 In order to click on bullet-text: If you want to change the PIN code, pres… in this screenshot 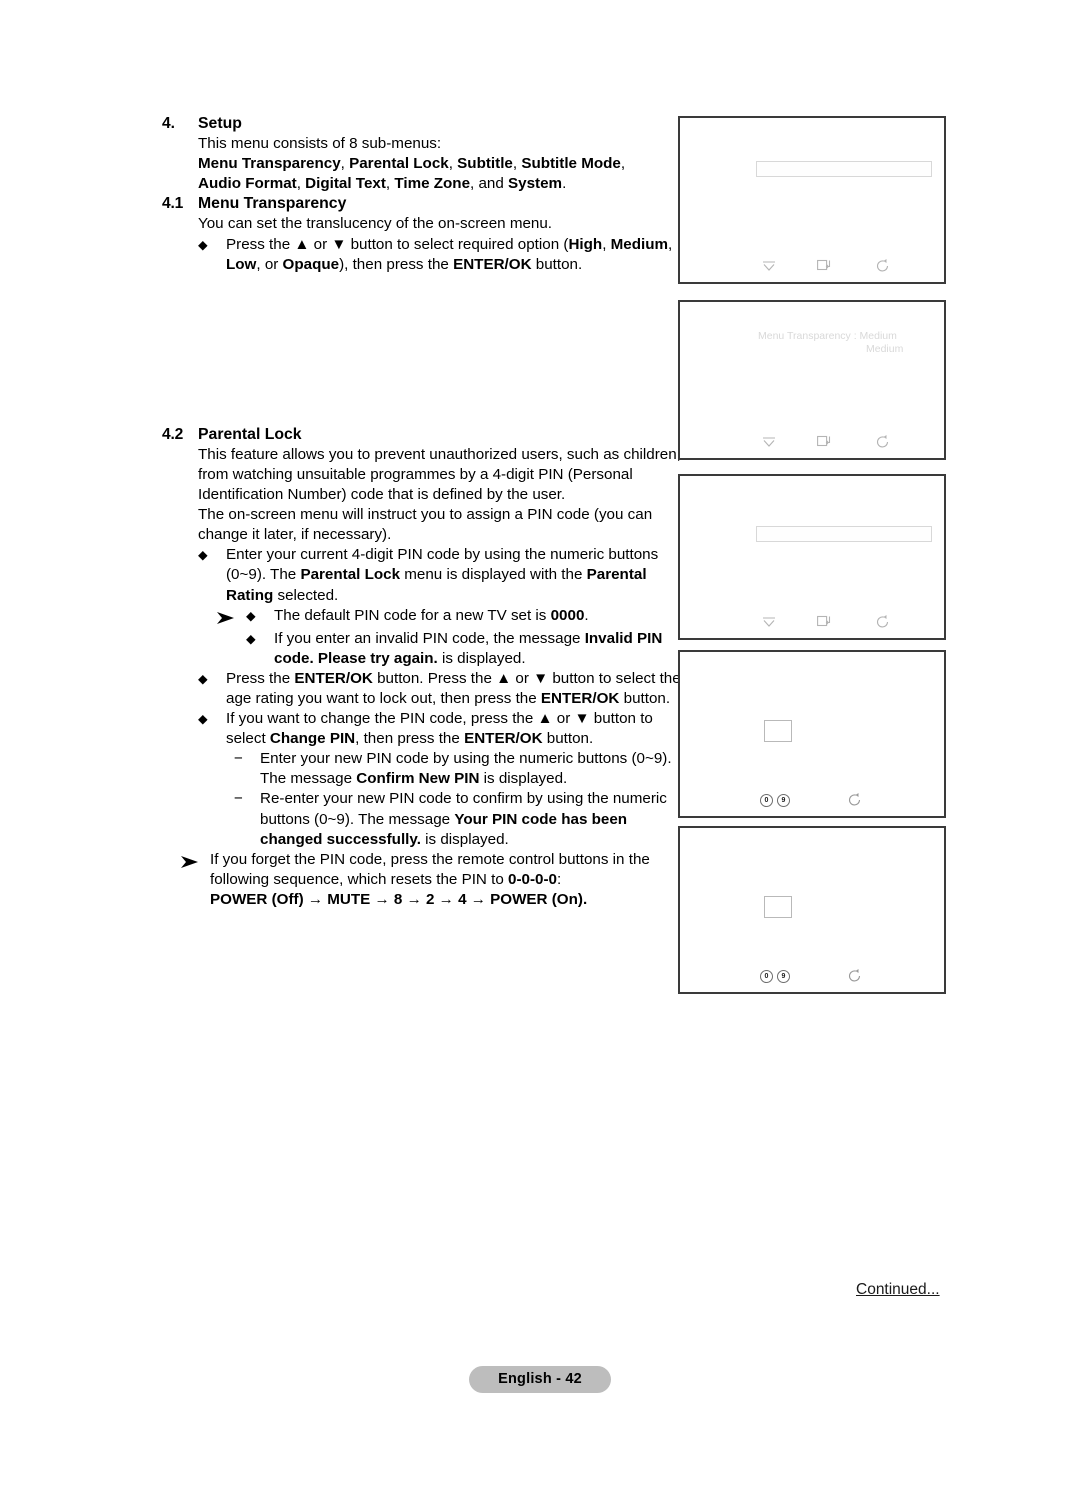, I will do `click(439, 729)`.